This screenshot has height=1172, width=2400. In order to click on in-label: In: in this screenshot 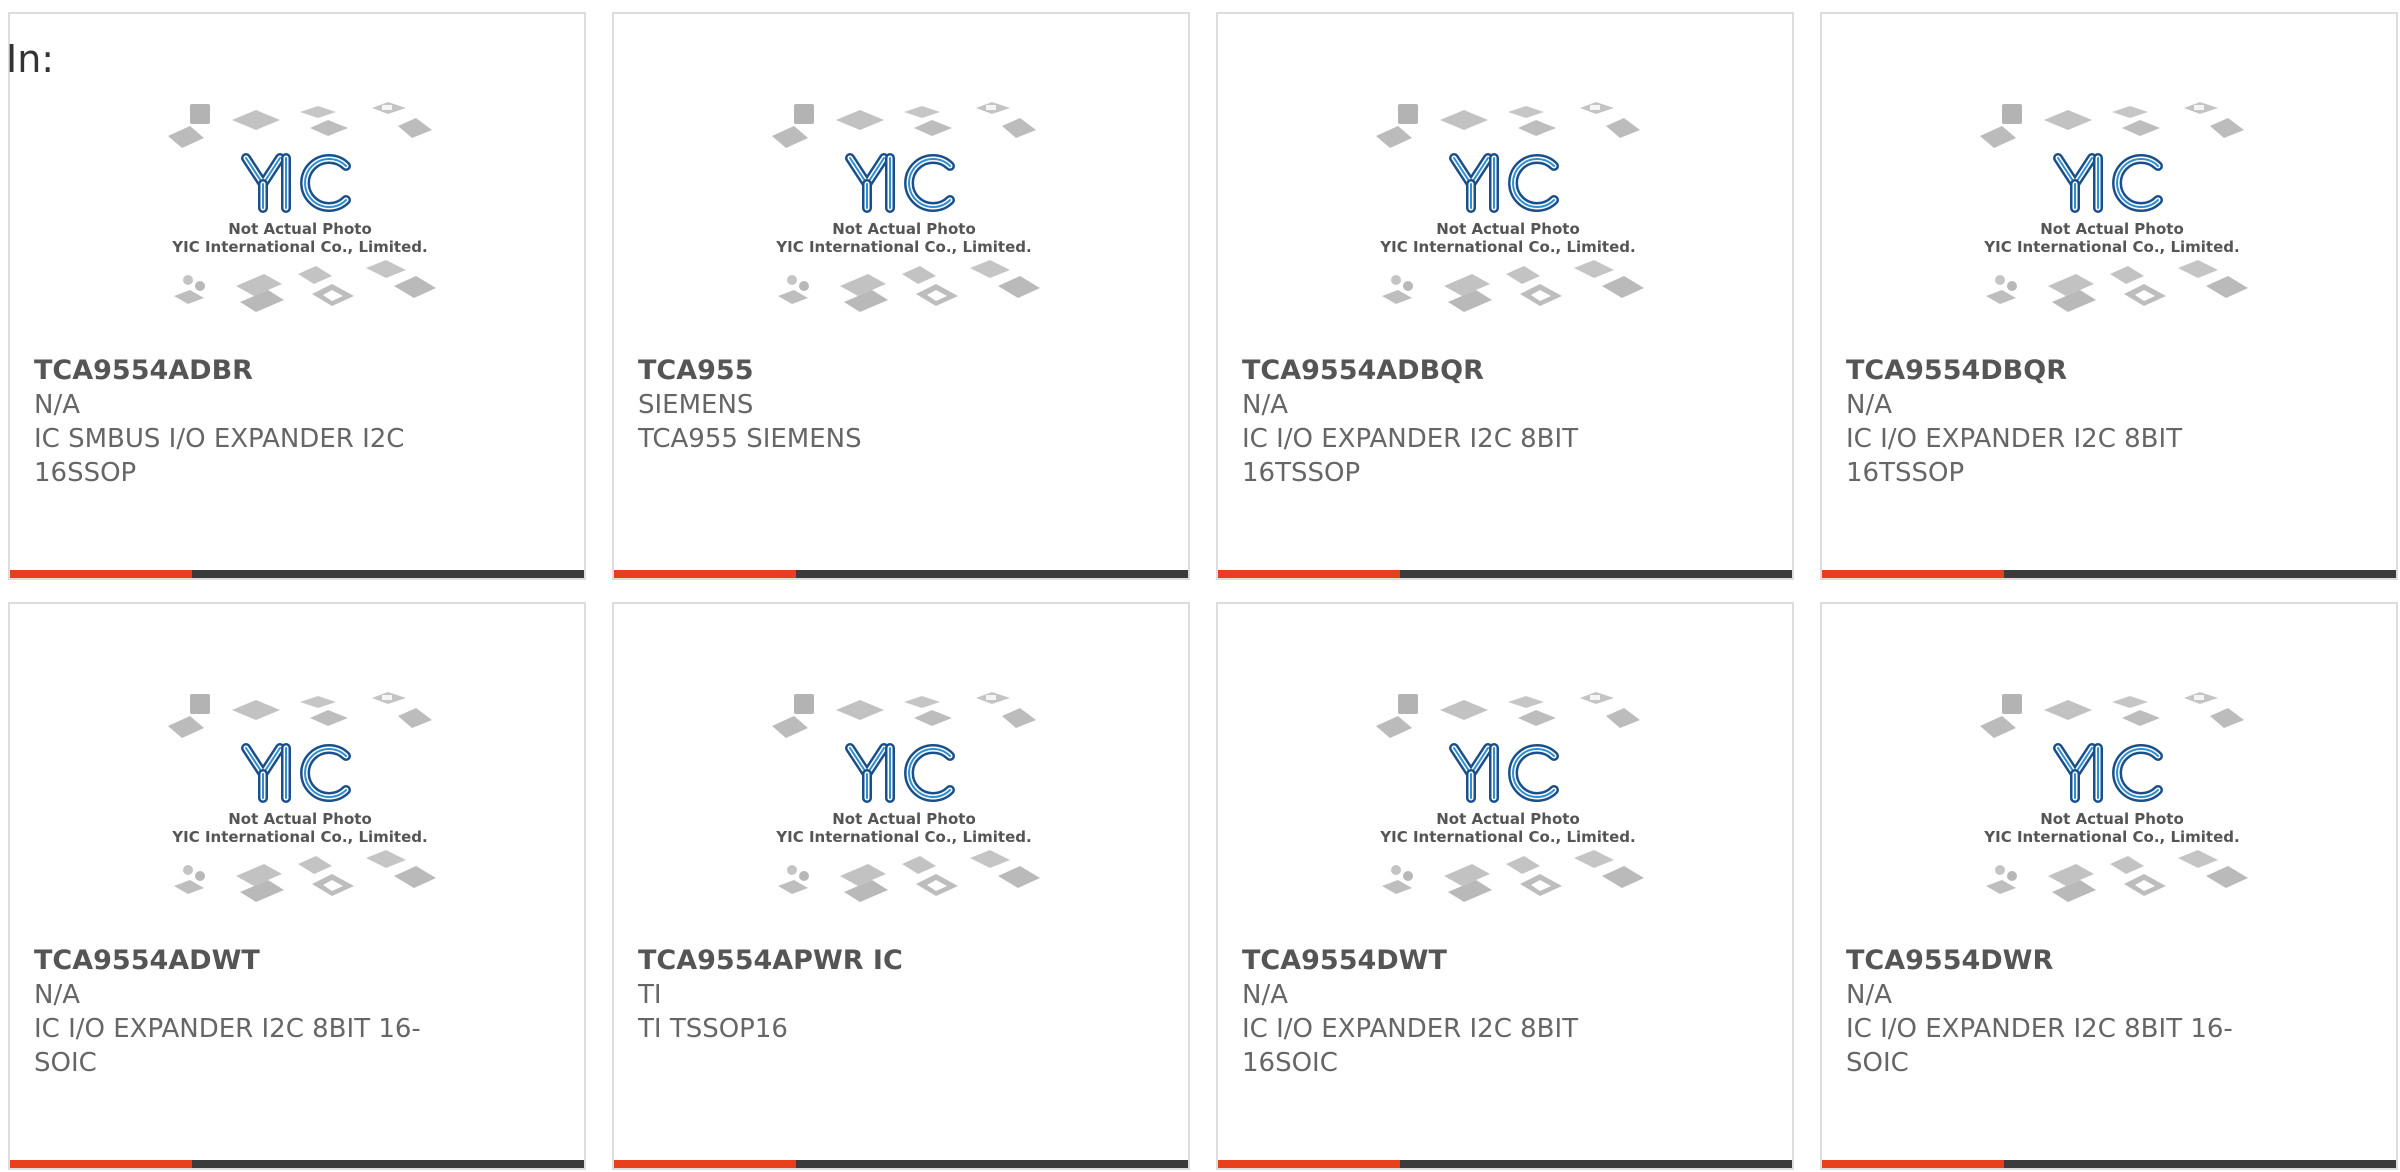, I will do `click(30, 59)`.